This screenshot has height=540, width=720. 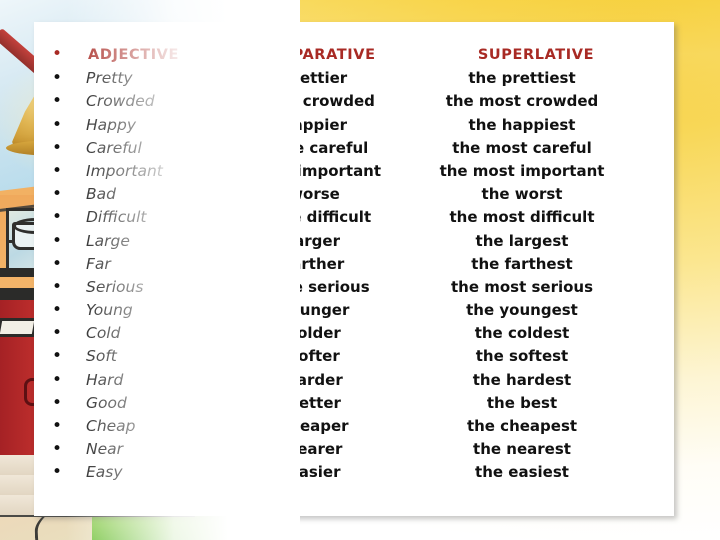 What do you see at coordinates (522, 263) in the screenshot?
I see `cell-superlative: the farthest` at bounding box center [522, 263].